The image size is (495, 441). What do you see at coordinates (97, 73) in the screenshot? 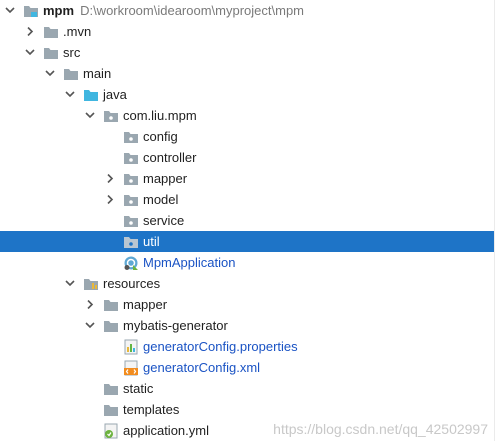
I see `tree-item-label: main` at bounding box center [97, 73].